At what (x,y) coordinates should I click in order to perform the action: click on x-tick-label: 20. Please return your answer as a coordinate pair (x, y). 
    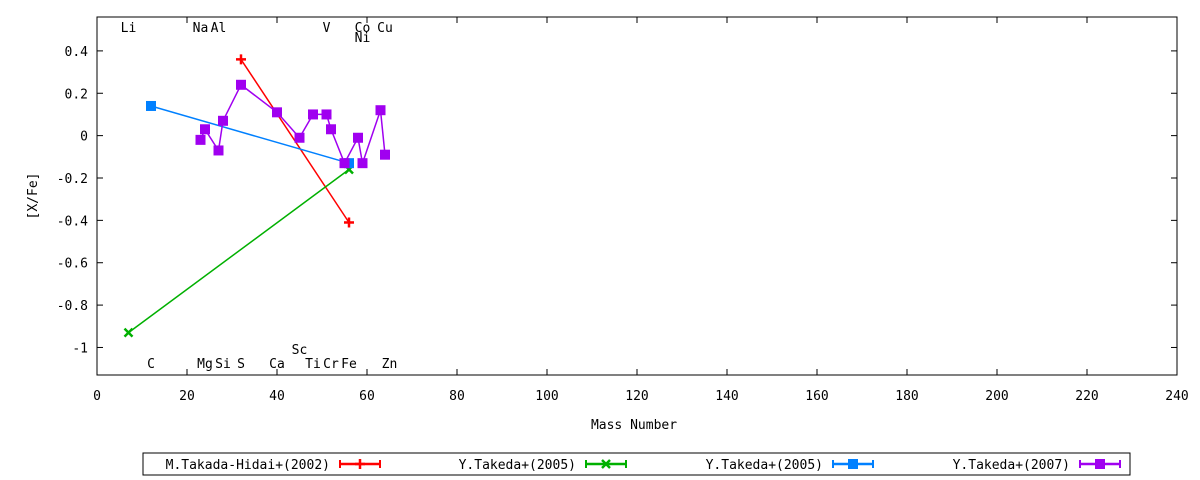
    Looking at the image, I should click on (187, 396).